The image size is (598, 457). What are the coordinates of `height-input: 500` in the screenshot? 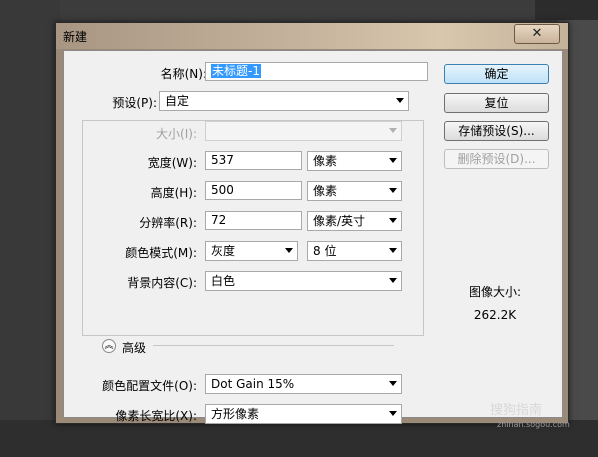 It's located at (253, 190).